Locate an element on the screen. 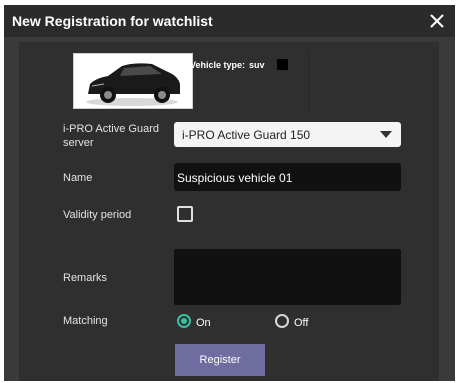 The width and height of the screenshot is (459, 383). remarks-label: Remarks is located at coordinates (85, 278).